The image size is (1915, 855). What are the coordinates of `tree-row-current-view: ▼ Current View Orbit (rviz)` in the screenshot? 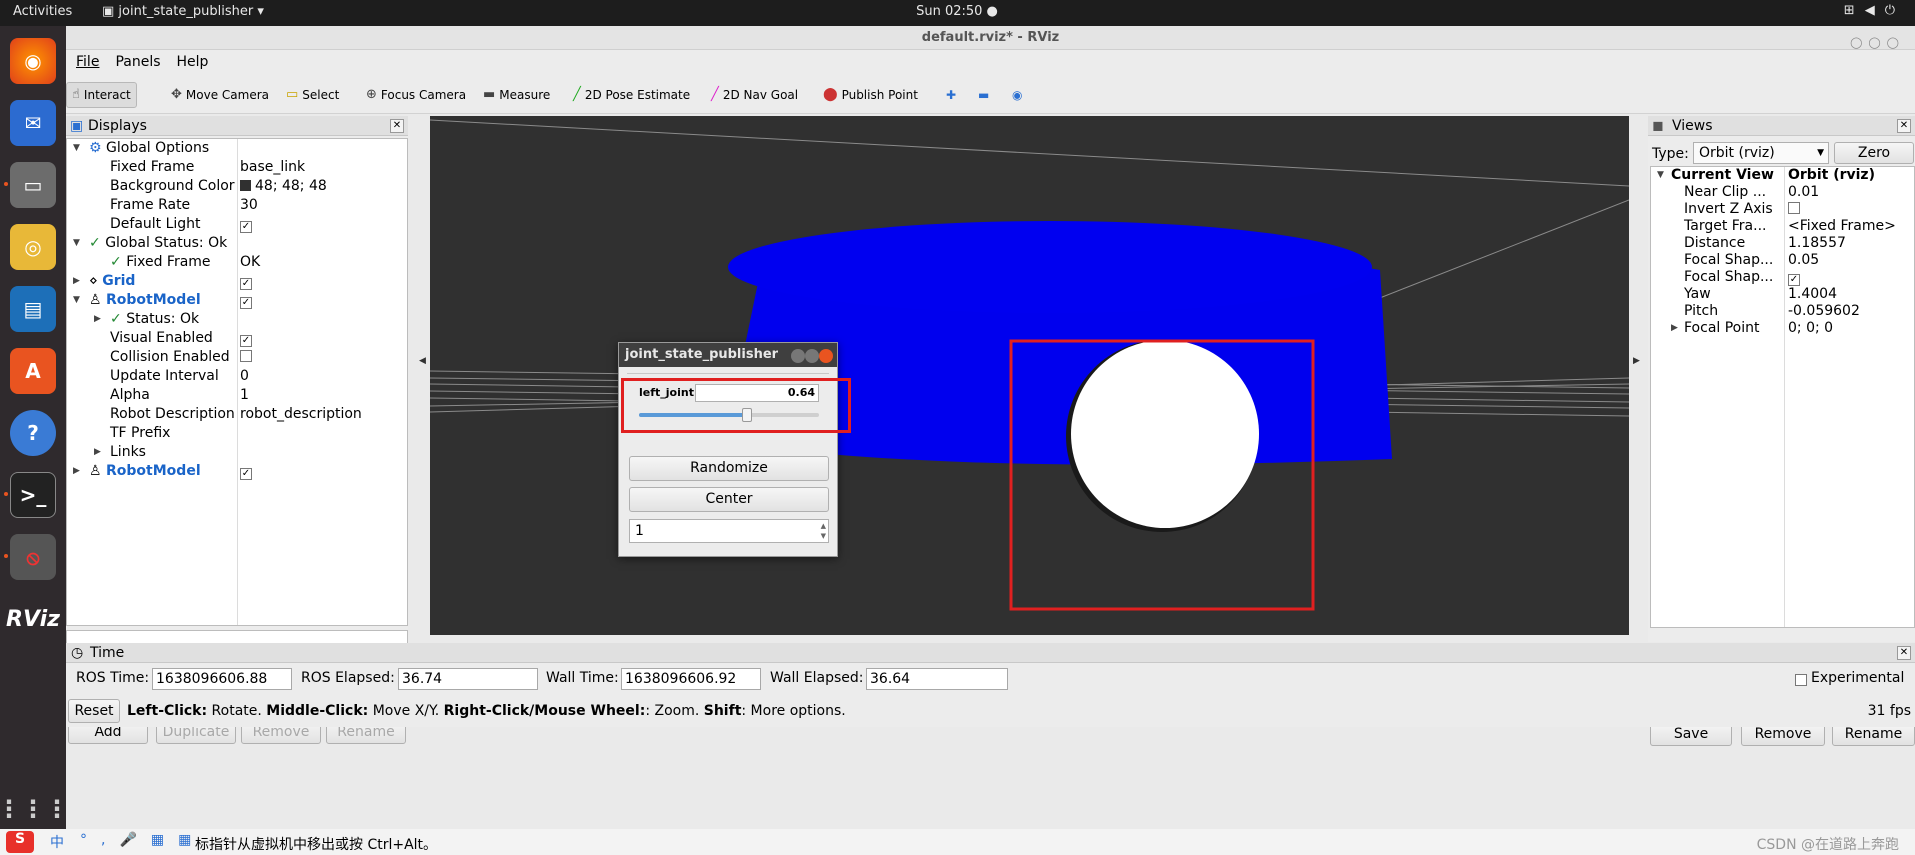 It's located at (1782, 175).